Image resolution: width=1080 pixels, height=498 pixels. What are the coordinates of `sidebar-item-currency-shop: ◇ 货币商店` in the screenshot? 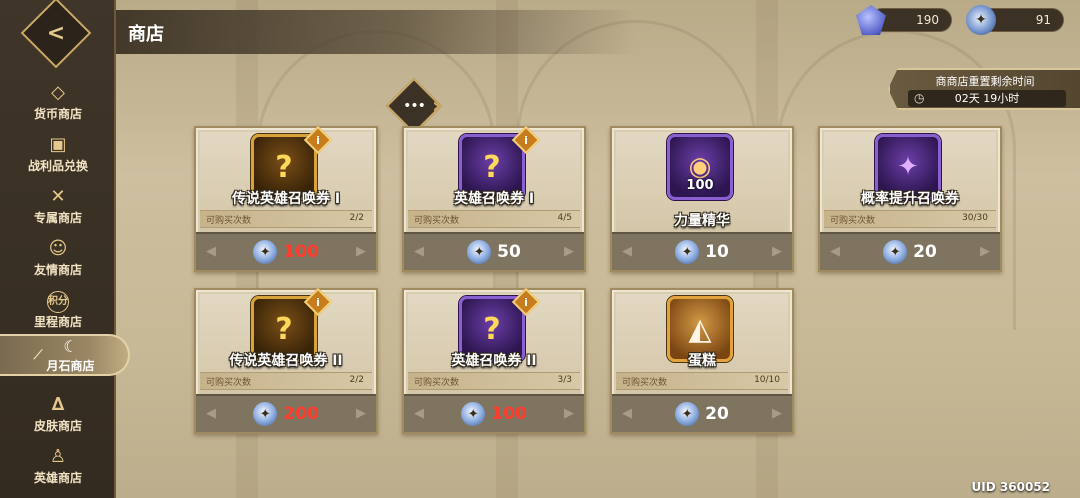 It's located at (58, 102).